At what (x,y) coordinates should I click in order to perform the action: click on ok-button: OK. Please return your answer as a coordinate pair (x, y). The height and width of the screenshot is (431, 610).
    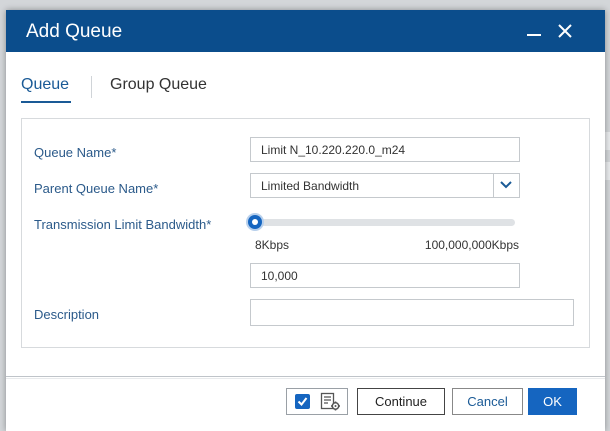
    Looking at the image, I should click on (552, 401).